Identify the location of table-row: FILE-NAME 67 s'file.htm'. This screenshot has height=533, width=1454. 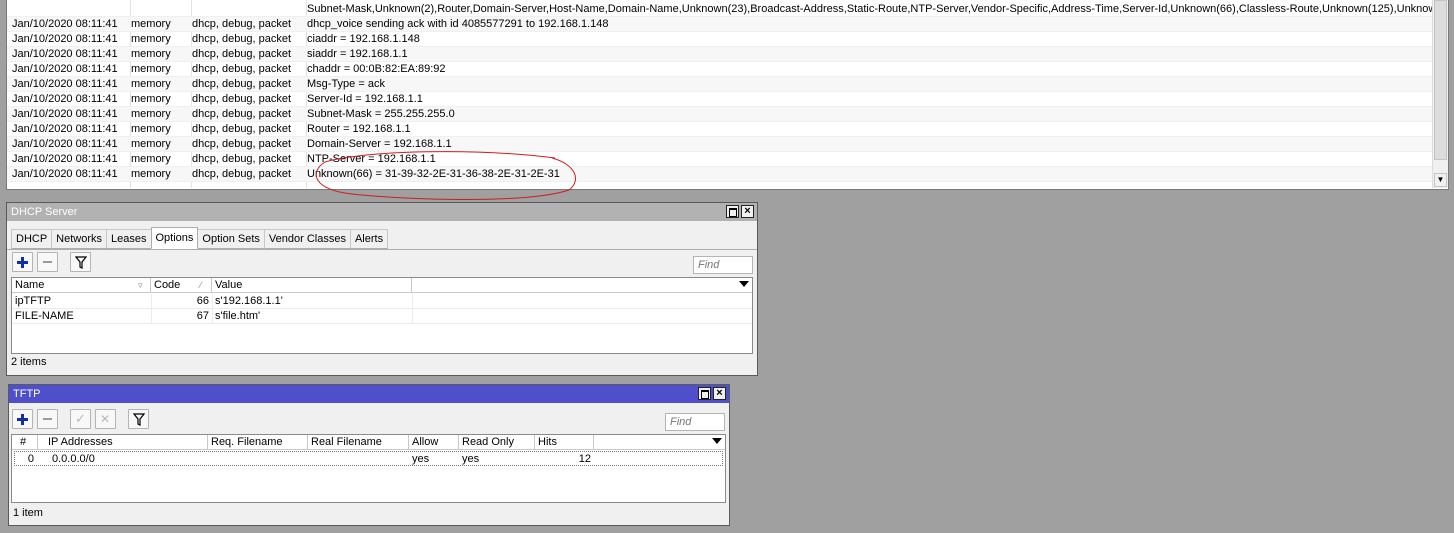
(382, 316).